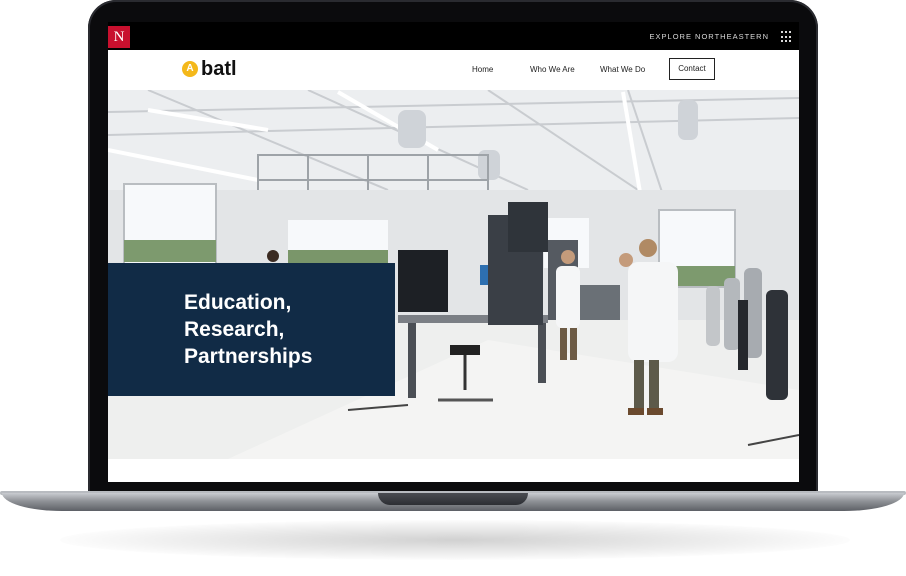  I want to click on hero-title: Education, Research, Partnerships, so click(284, 329).